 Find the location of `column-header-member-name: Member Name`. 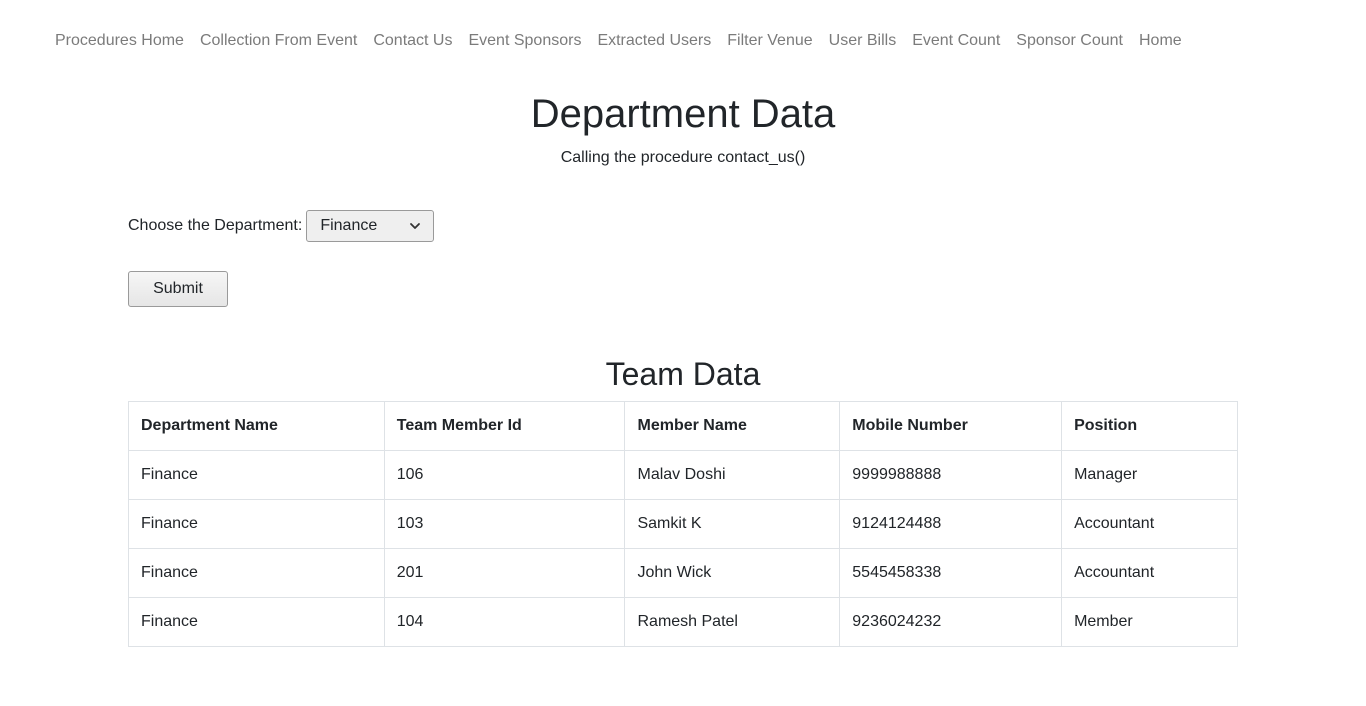

column-header-member-name: Member Name is located at coordinates (732, 426).